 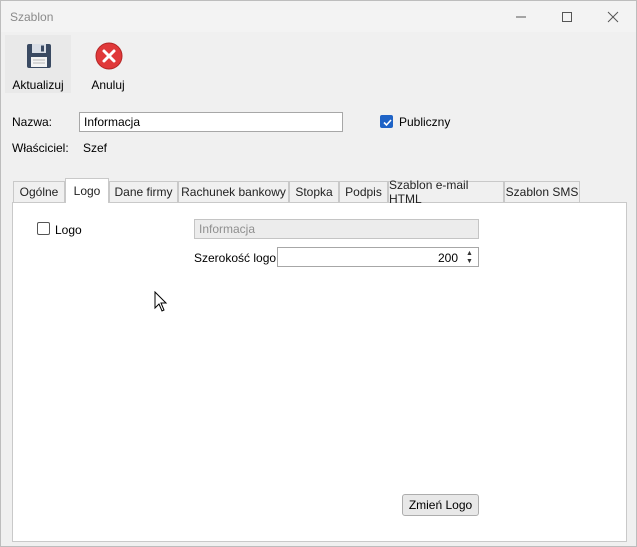 What do you see at coordinates (211, 122) in the screenshot?
I see `name-field: Informacja` at bounding box center [211, 122].